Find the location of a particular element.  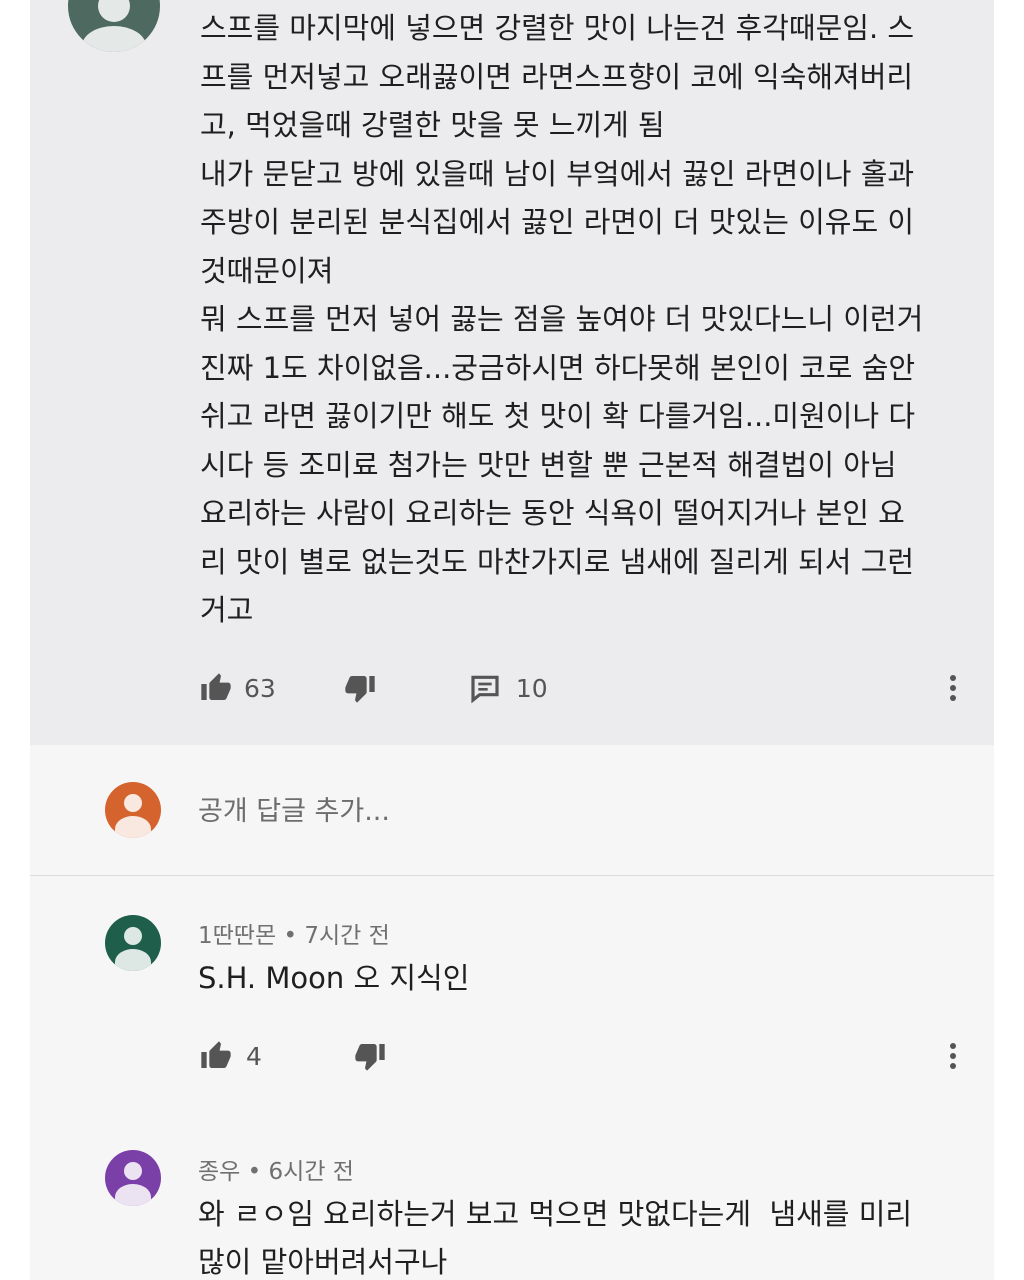

comment-line: 고, 먹었을때 강렬한 맛을 못 느끼게 됨 is located at coordinates (432, 125).